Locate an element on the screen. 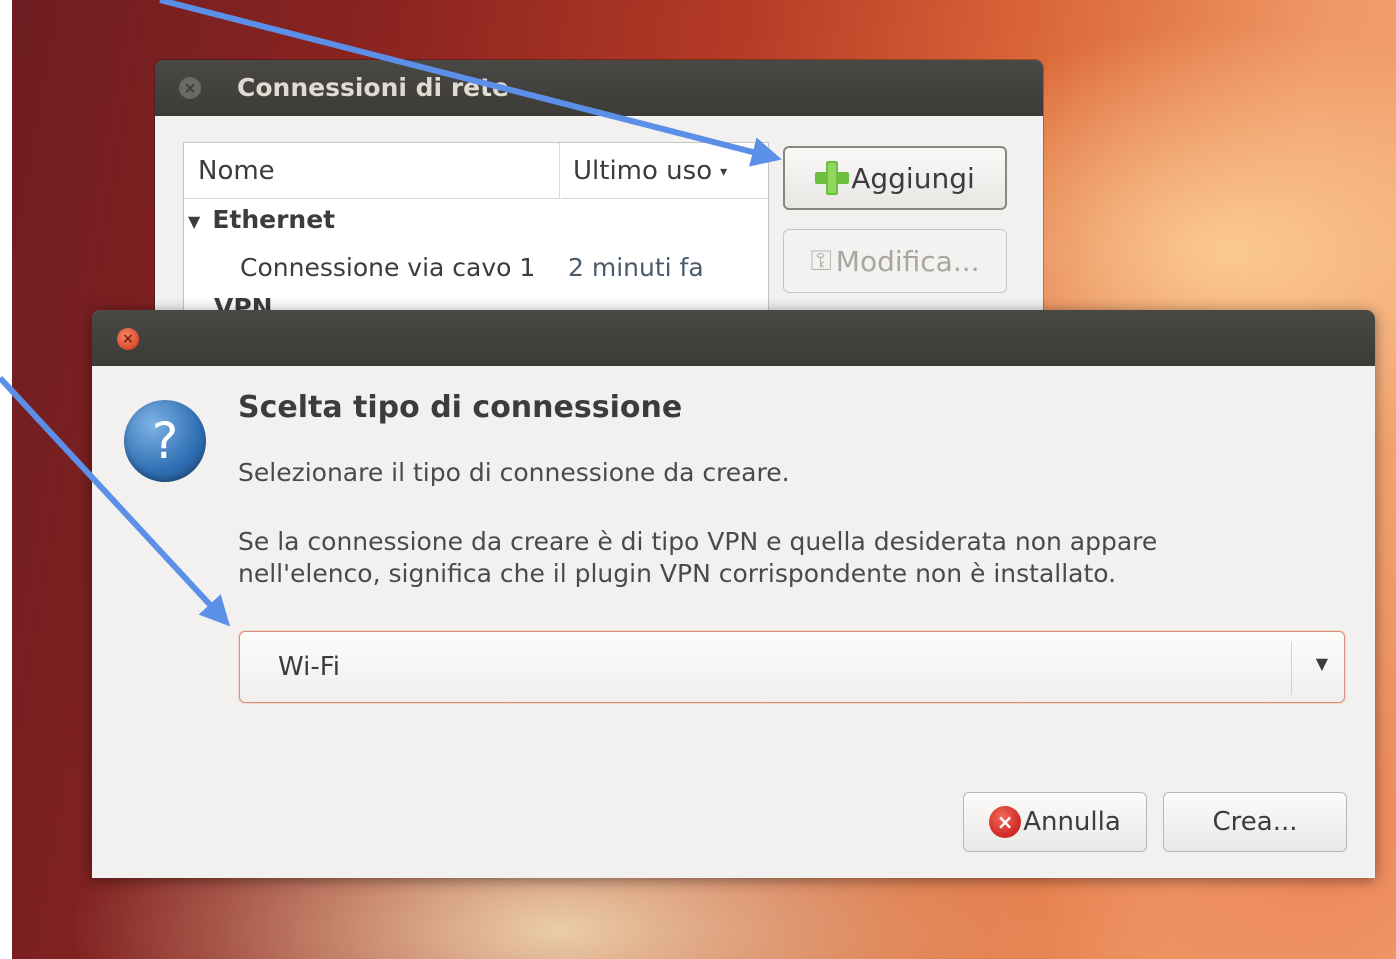 Image resolution: width=1396 pixels, height=959 pixels. column-header-last-used: Ultimo uso ▾ is located at coordinates (664, 171).